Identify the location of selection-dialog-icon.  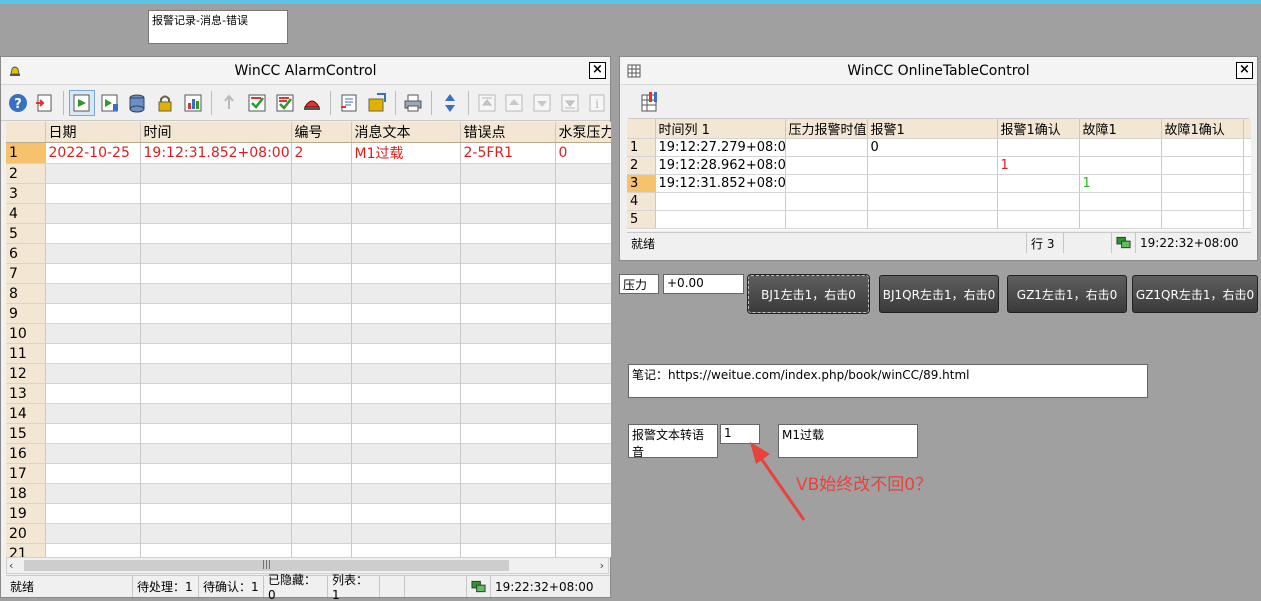
(349, 103).